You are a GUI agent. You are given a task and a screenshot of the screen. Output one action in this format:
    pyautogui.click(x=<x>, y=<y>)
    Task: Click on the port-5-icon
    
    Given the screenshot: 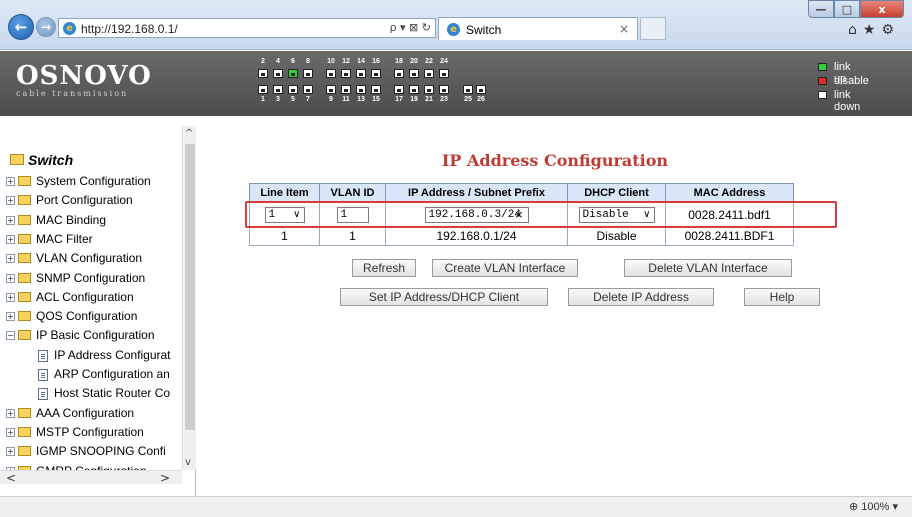 What is the action you would take?
    pyautogui.click(x=293, y=89)
    